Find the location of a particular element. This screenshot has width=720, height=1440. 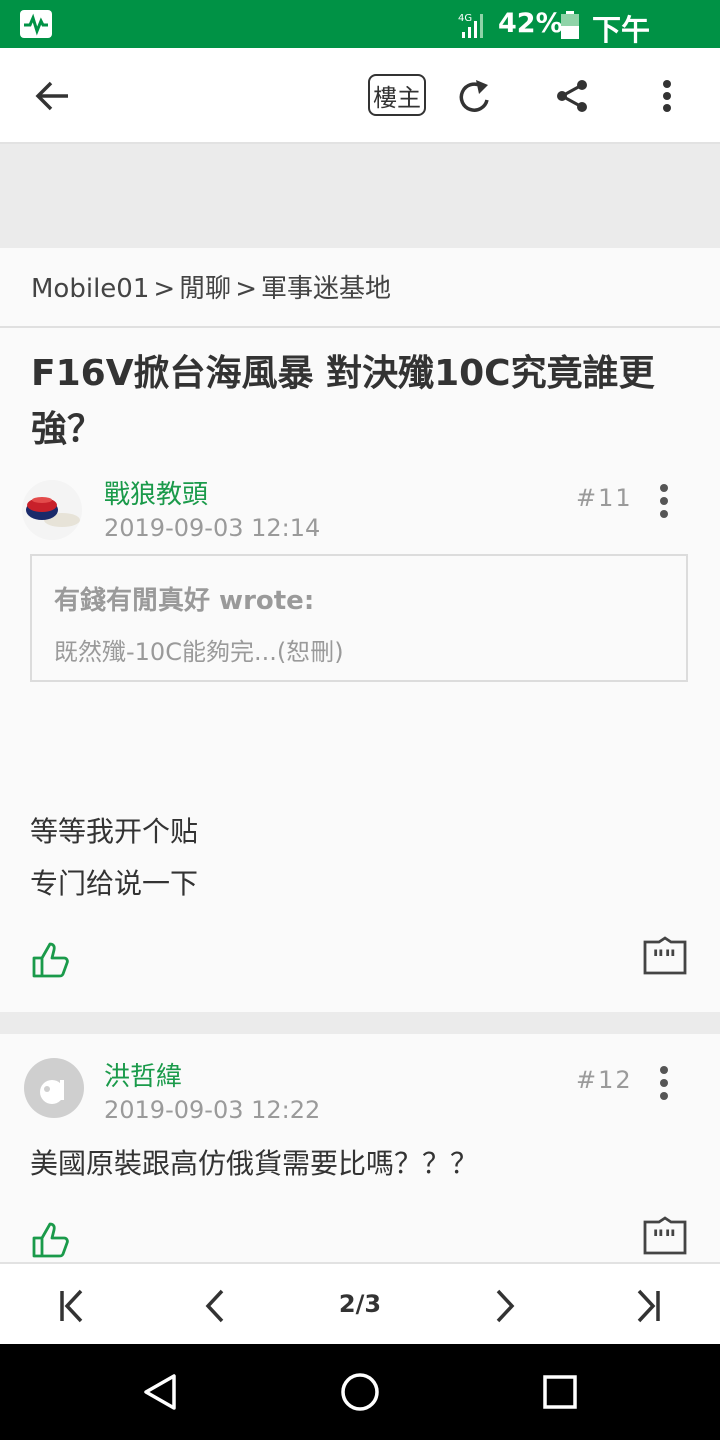

quote-text: 既然殲-10C能夠完...(恕刪) is located at coordinates (199, 652).